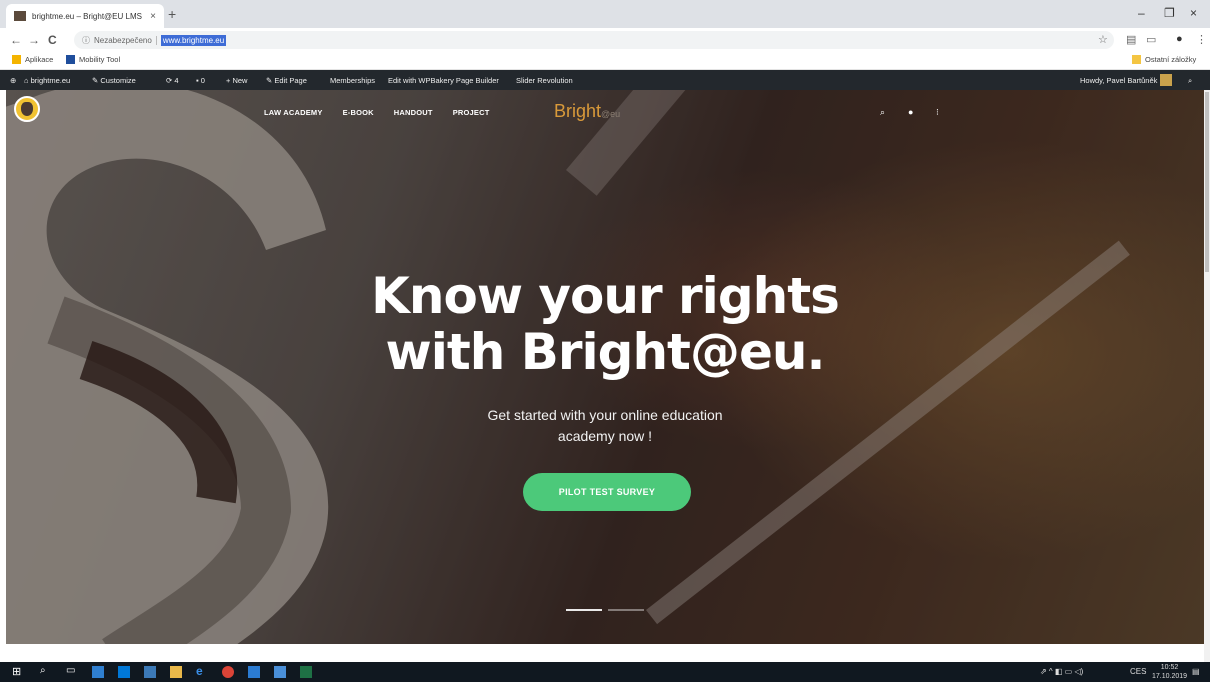 Image resolution: width=1210 pixels, height=682 pixels. I want to click on browser-tab-strip: brightme.eu – Bright@EU LMS × + – ❐ ×, so click(605, 14).